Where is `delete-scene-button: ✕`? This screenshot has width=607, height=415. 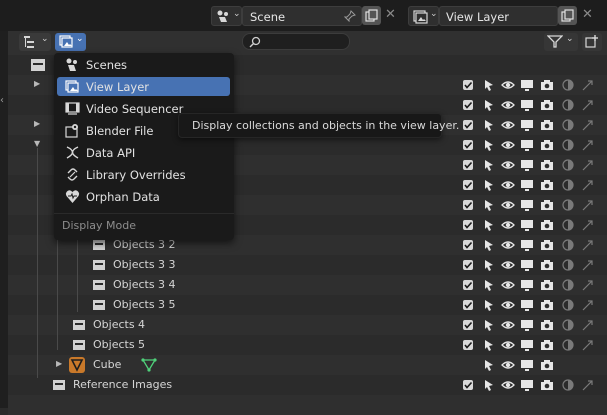 delete-scene-button: ✕ is located at coordinates (390, 15).